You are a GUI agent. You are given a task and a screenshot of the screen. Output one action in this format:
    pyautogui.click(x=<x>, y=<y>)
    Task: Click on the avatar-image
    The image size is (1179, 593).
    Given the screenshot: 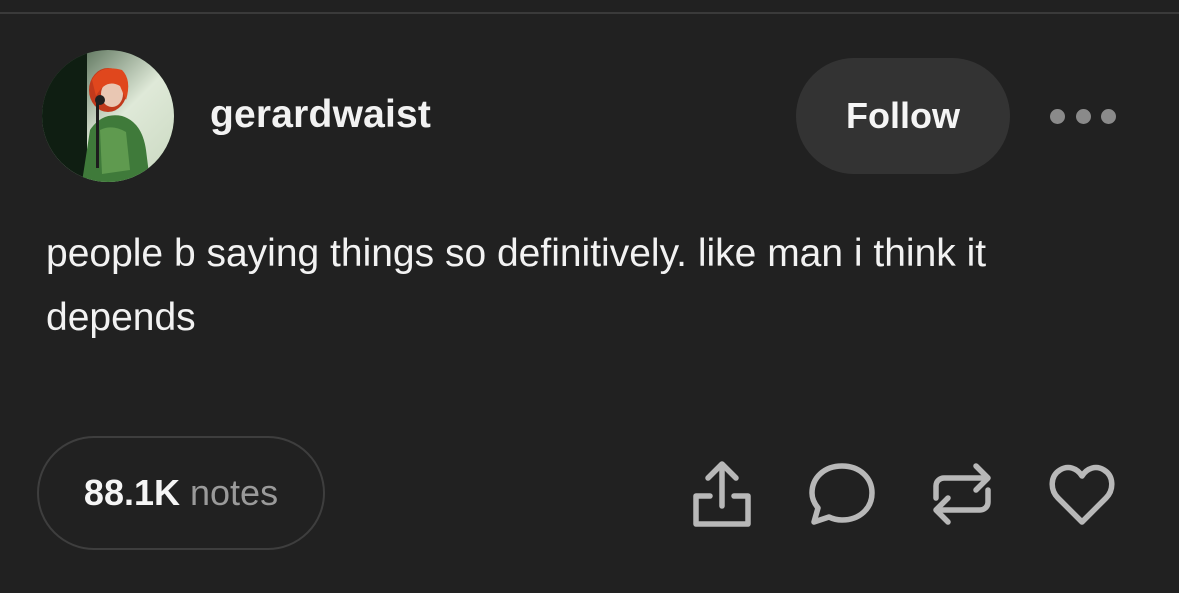 What is the action you would take?
    pyautogui.click(x=108, y=116)
    